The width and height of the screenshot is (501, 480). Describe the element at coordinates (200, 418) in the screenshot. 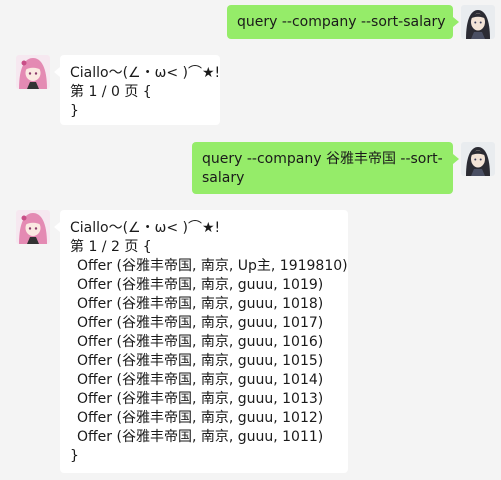

I see `offer-line: Offer (谷雅丰帝国, 南京, guuu, 1012)` at that location.